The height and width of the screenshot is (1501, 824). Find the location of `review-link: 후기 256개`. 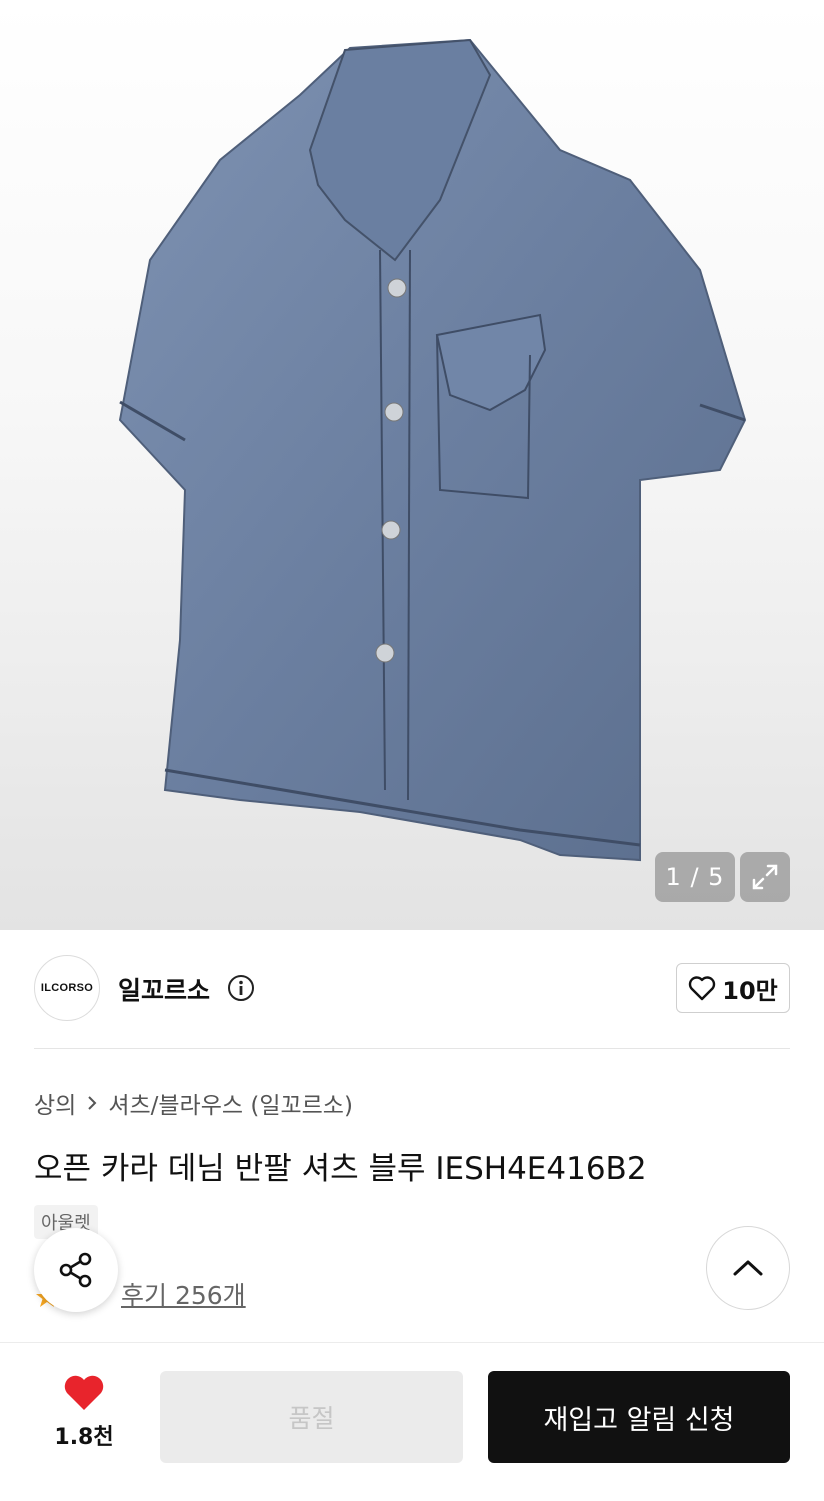

review-link: 후기 256개 is located at coordinates (183, 1294).